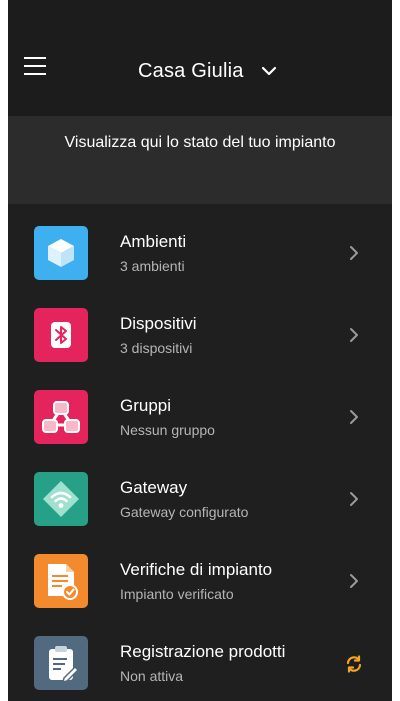 The image size is (400, 701). What do you see at coordinates (154, 487) in the screenshot?
I see `item-title: Gateway` at bounding box center [154, 487].